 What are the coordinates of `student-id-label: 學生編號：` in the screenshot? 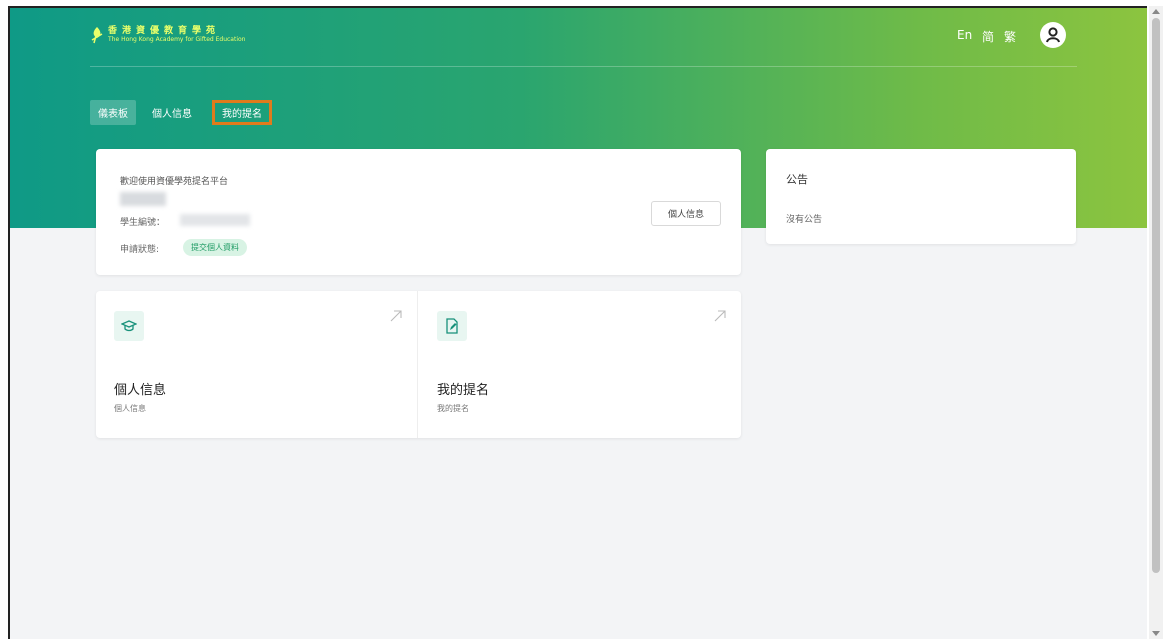 It's located at (143, 223).